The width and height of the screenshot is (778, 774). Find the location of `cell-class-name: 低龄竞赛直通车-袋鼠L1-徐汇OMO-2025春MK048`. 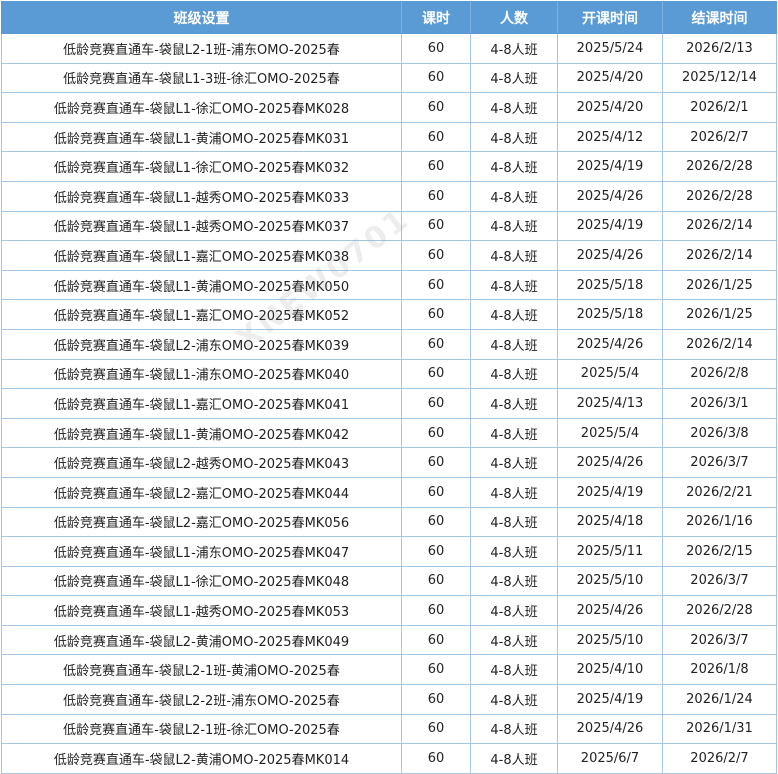

cell-class-name: 低龄竞赛直通车-袋鼠L1-徐汇OMO-2025春MK048 is located at coordinates (201, 581).